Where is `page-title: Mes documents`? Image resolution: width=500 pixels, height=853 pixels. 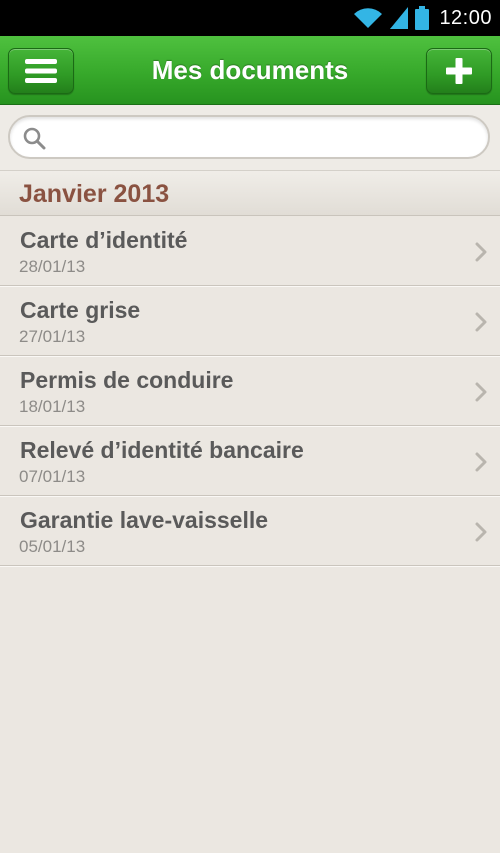 page-title: Mes documents is located at coordinates (250, 70).